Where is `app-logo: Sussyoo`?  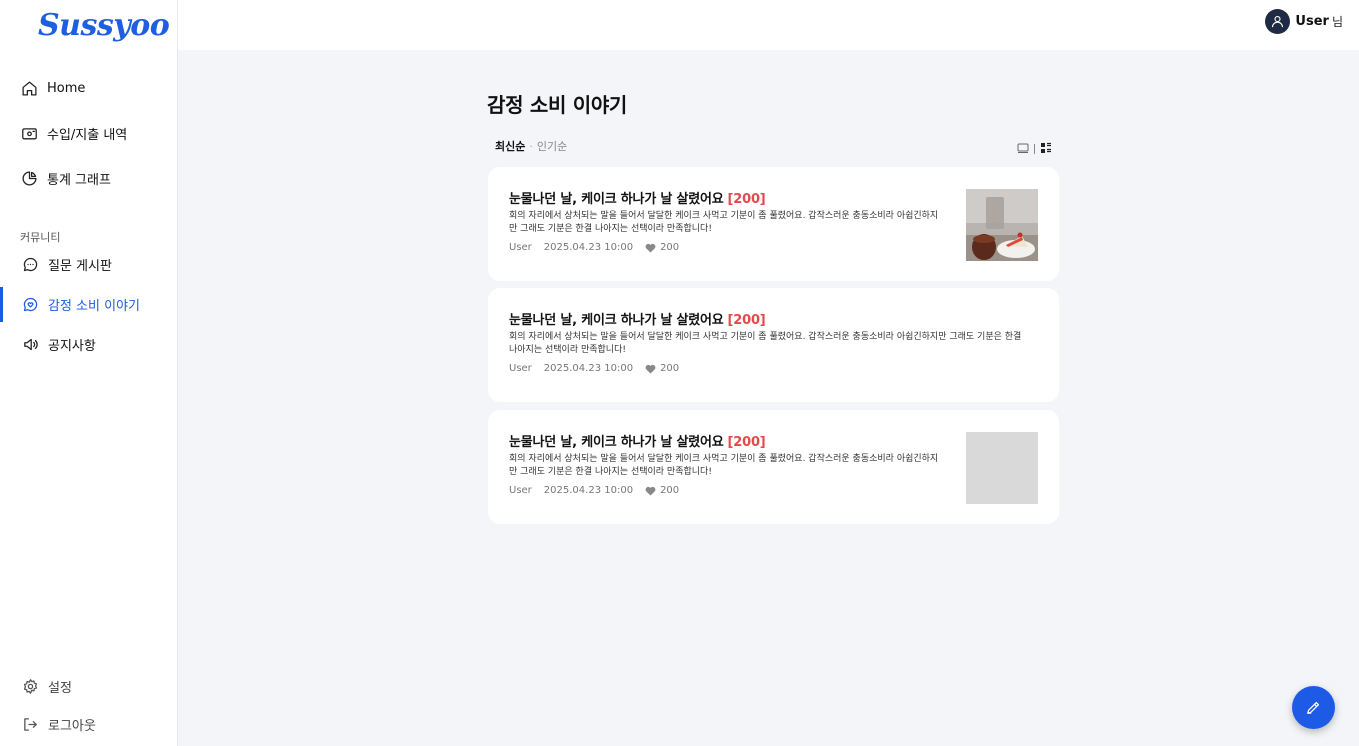
app-logo: Sussyoo is located at coordinates (104, 25).